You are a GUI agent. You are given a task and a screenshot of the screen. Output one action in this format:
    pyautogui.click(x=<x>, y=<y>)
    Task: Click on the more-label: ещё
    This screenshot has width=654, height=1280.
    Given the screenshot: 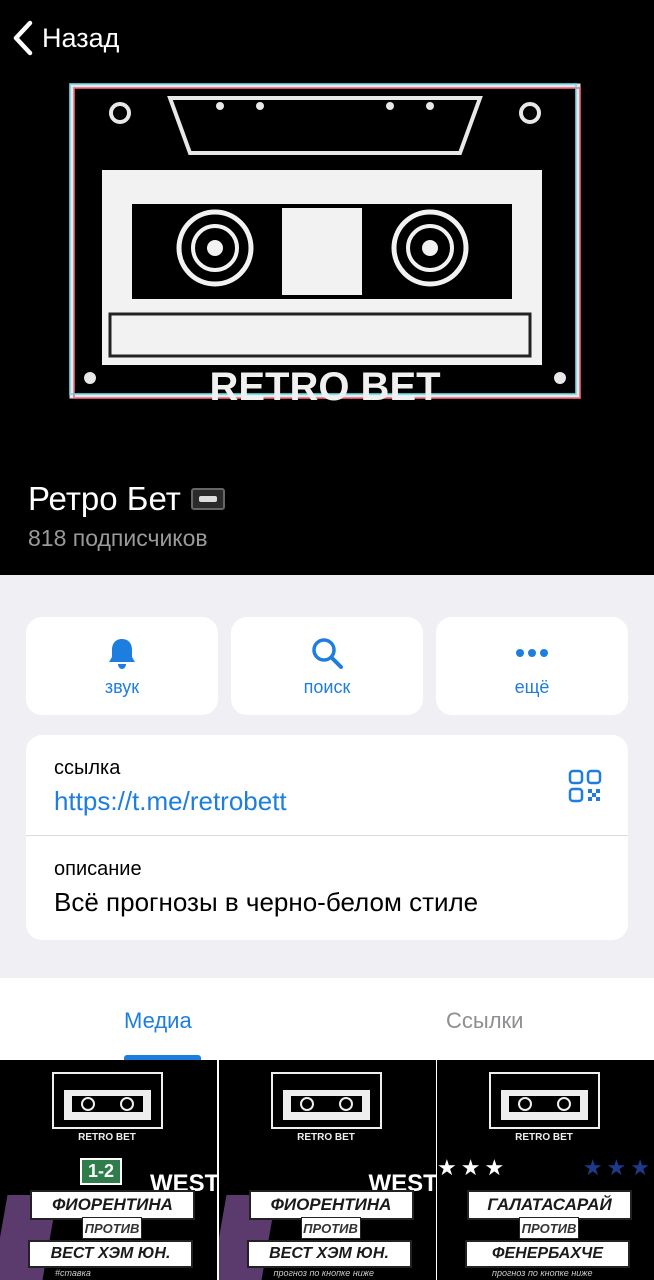 What is the action you would take?
    pyautogui.click(x=532, y=686)
    